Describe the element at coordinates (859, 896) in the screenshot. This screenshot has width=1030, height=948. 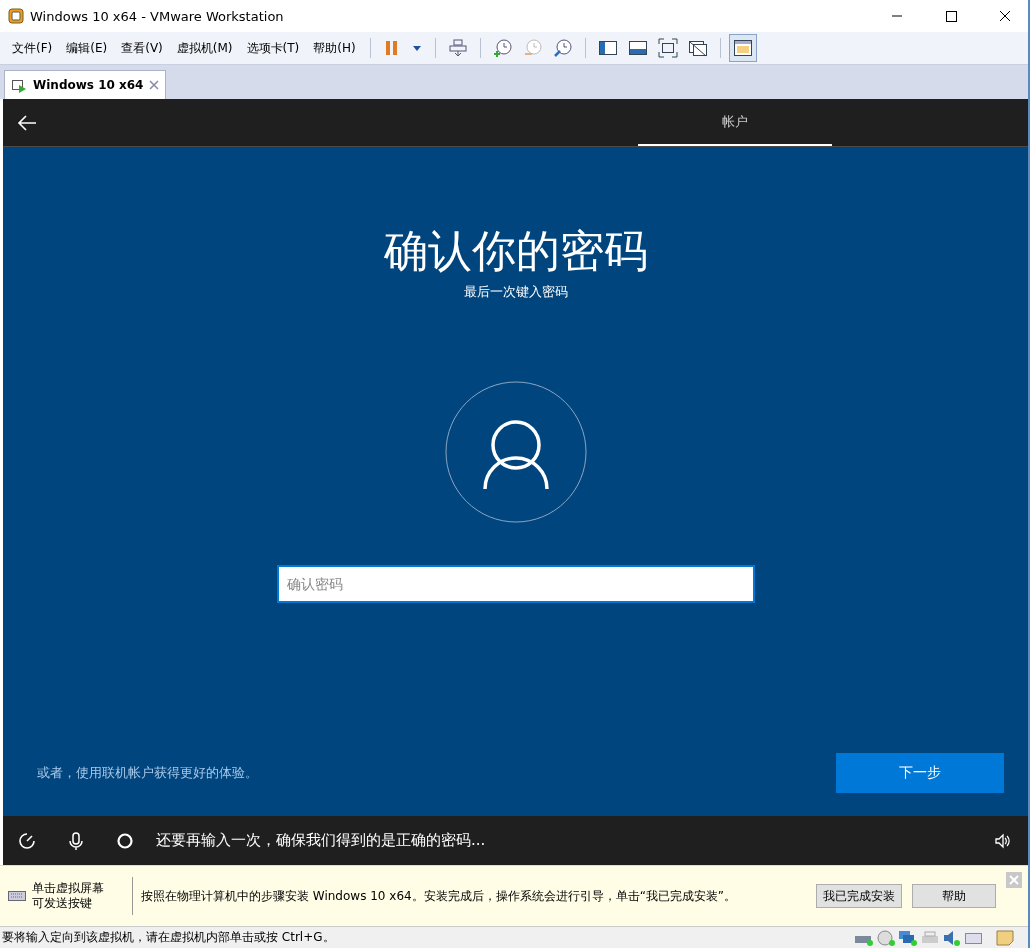
I see `notification-button: 我已完成安装` at that location.